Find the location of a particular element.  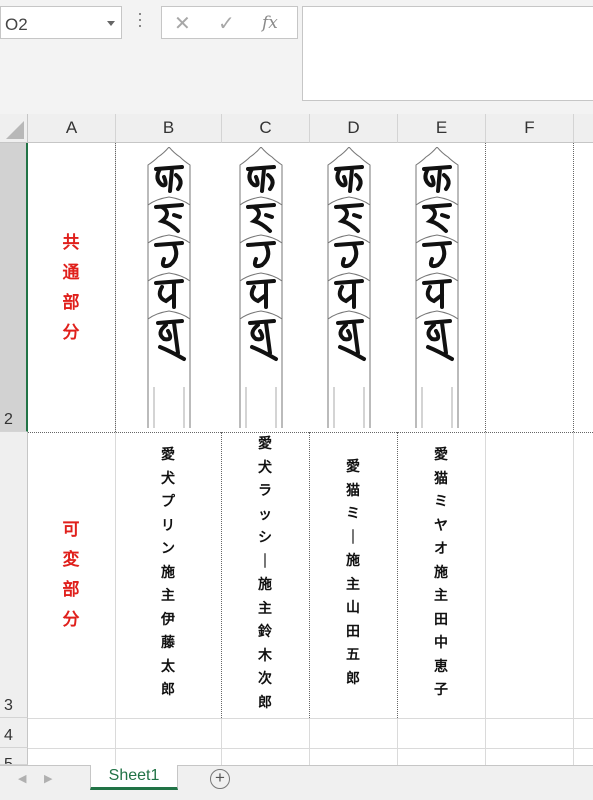

formula-area: O2 ✕ ✓ fx is located at coordinates (296, 57).